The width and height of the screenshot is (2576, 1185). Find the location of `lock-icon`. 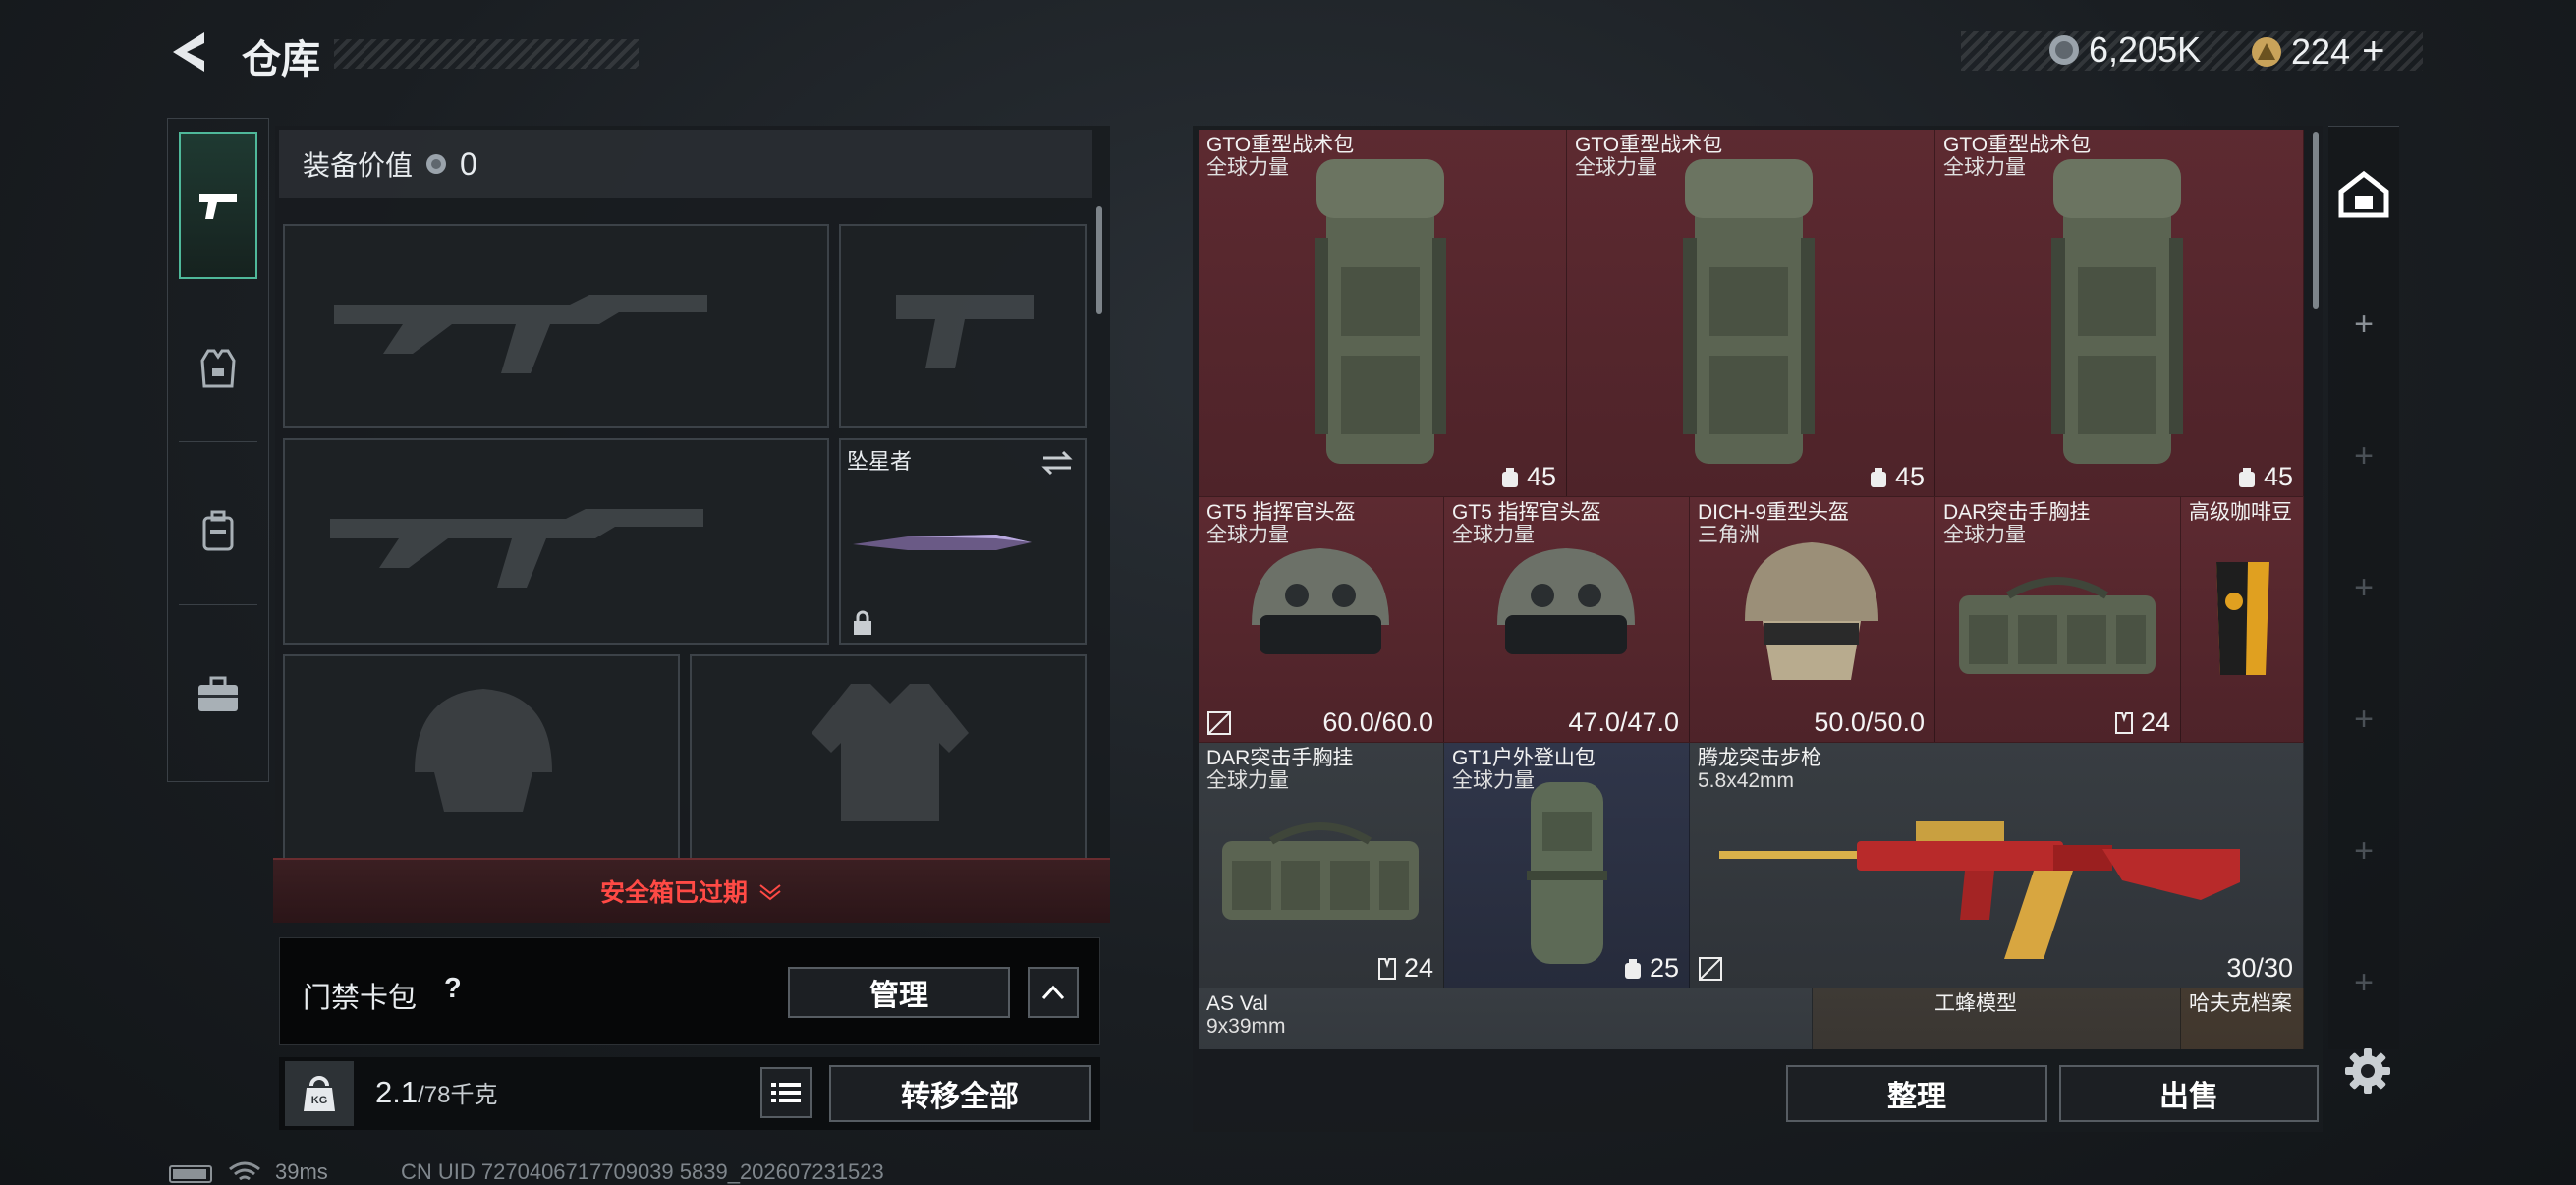

lock-icon is located at coordinates (862, 623).